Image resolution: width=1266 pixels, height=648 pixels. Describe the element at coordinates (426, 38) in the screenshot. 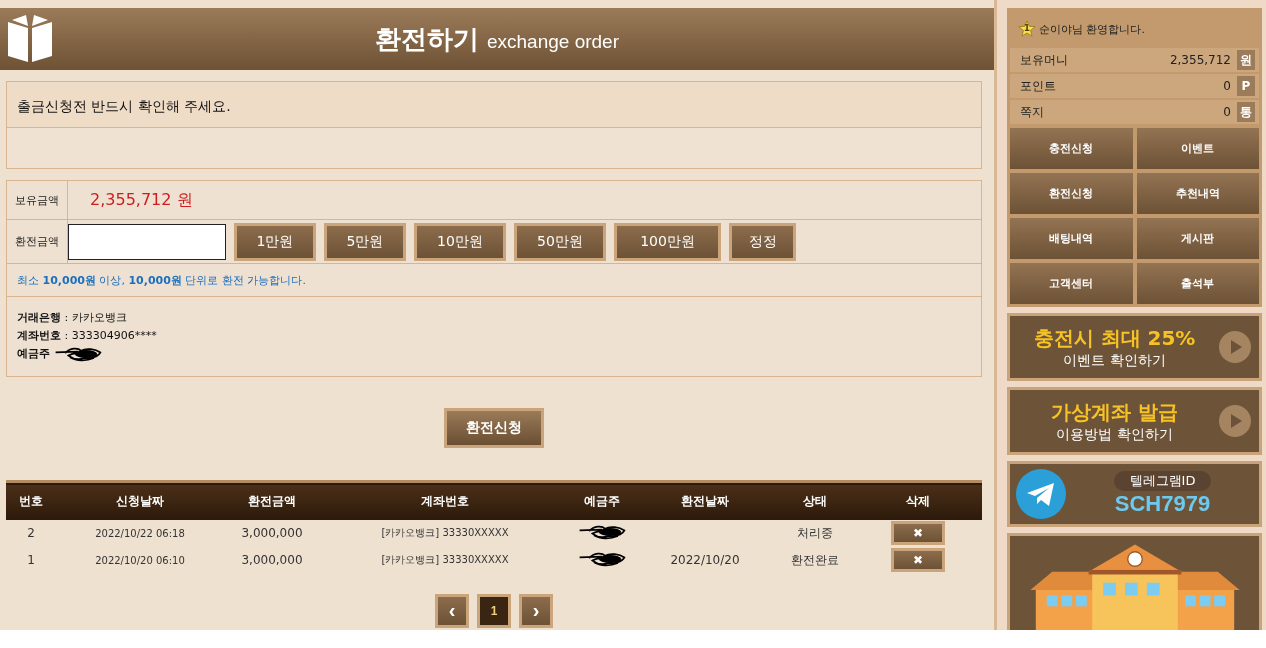

I see `page-title: 환전하기` at that location.